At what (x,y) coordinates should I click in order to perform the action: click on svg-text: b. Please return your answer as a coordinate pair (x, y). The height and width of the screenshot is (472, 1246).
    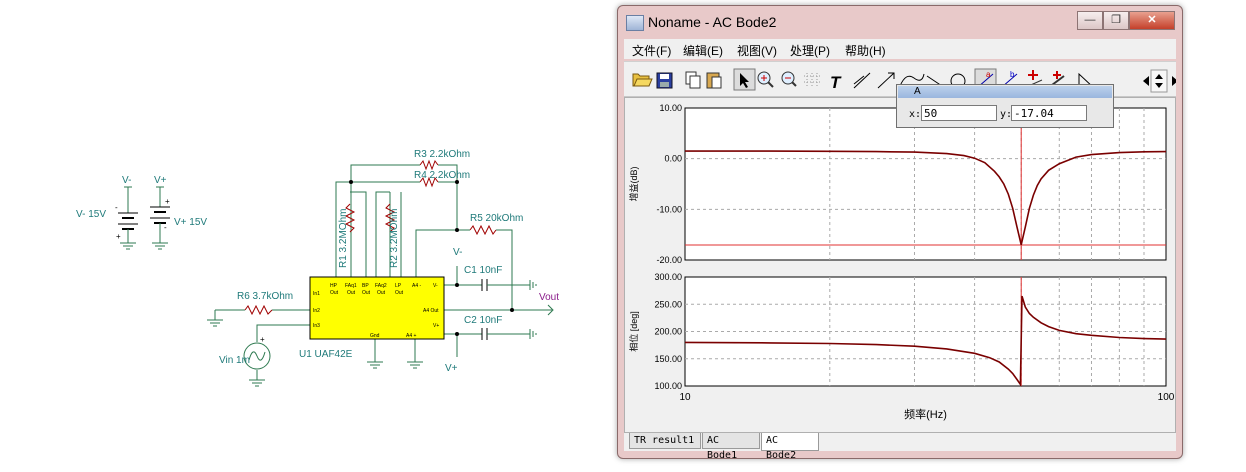
    Looking at the image, I should click on (1012, 74).